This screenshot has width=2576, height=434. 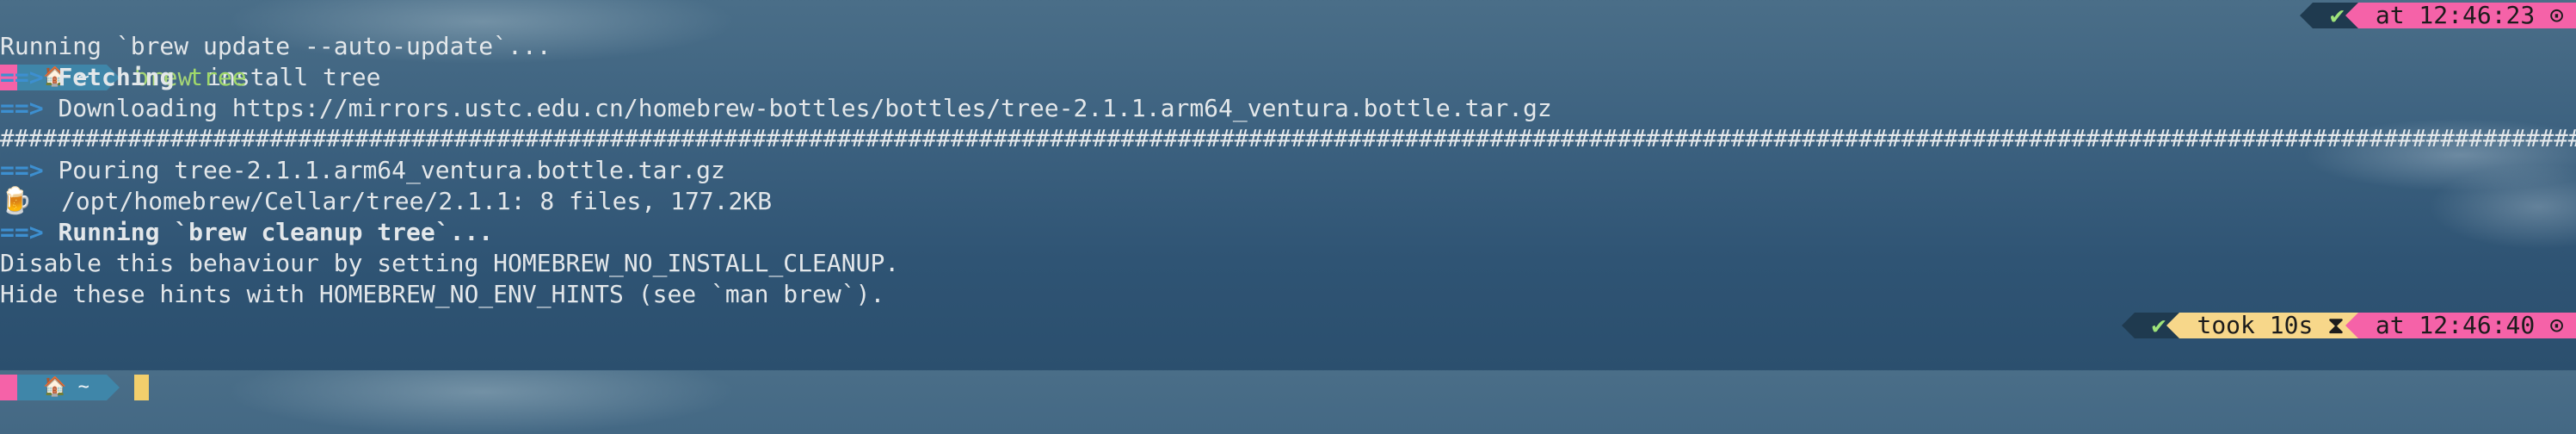 I want to click on package-name: tree, so click(x=218, y=77).